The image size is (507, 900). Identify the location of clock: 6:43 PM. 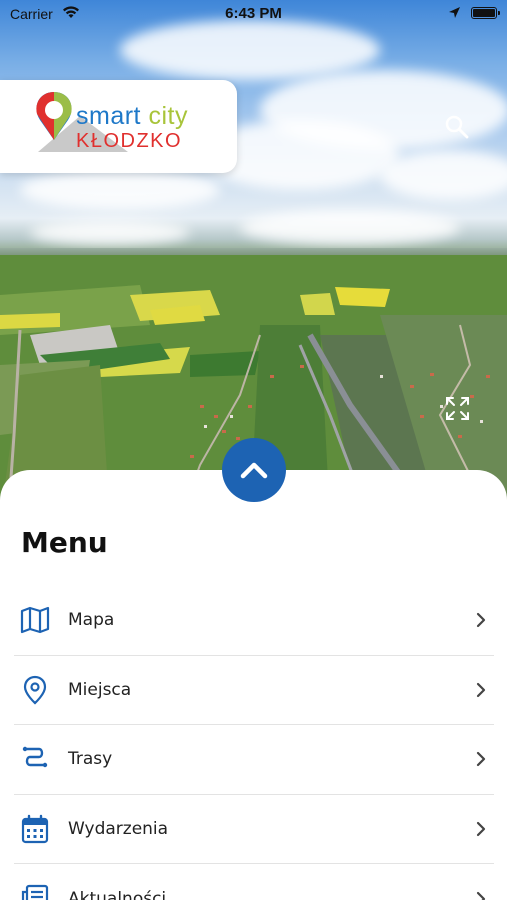
(253, 13).